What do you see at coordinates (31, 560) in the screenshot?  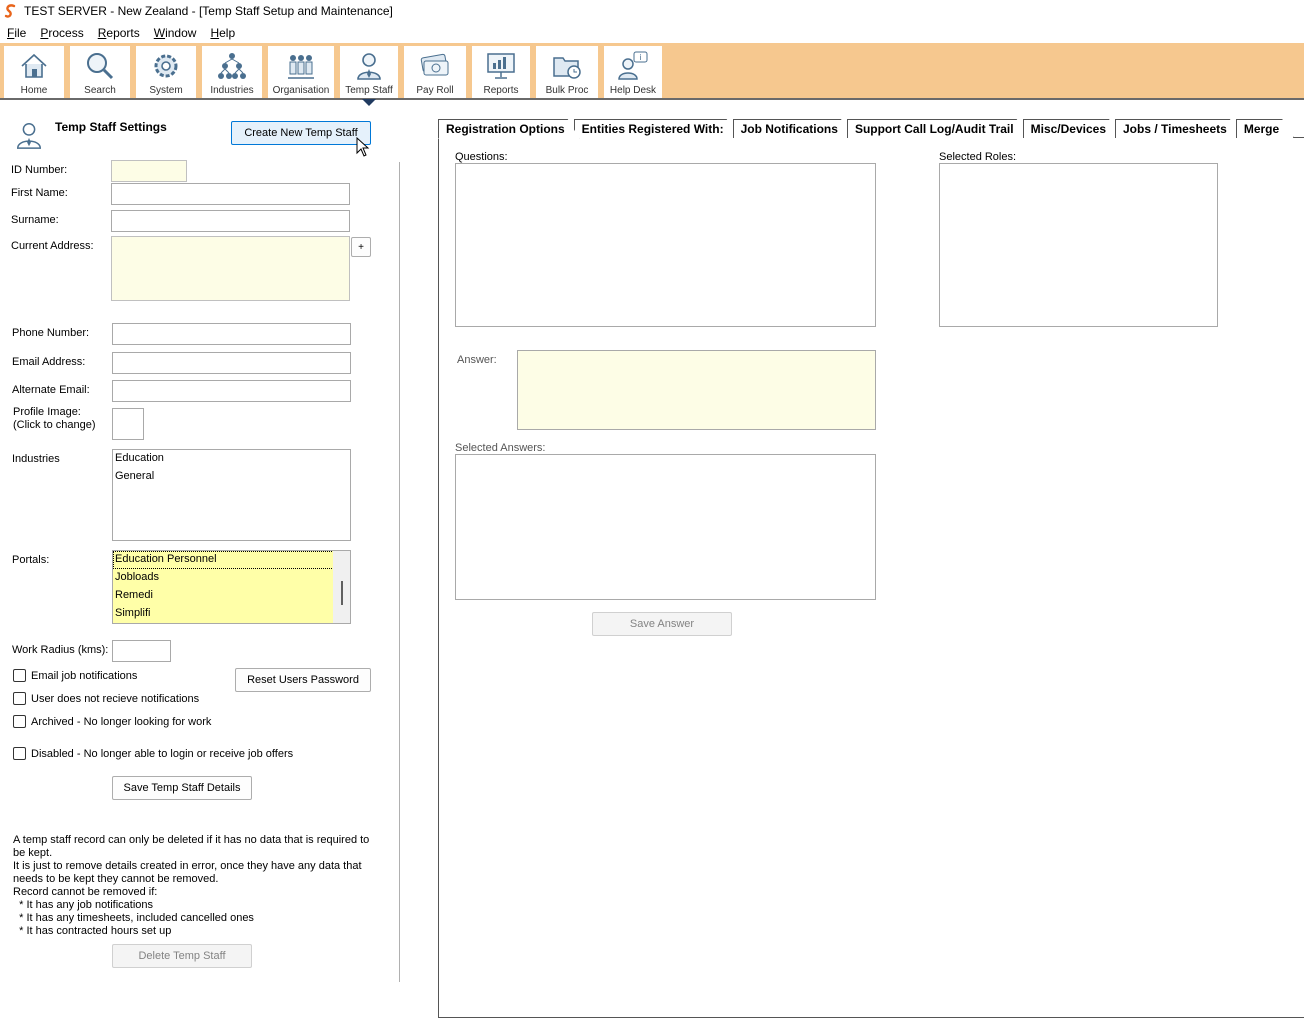 I see `portals-label: Portals:` at bounding box center [31, 560].